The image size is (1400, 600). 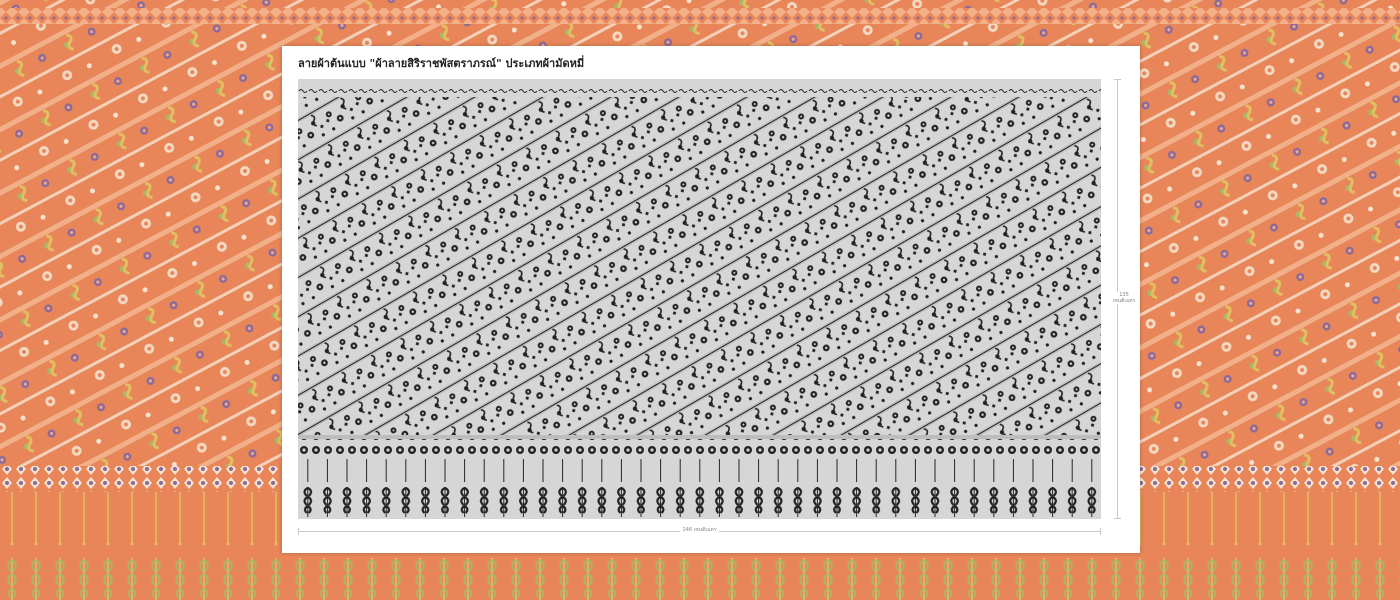 I want to click on width-label: 246 เซนติเมตร, so click(x=699, y=530).